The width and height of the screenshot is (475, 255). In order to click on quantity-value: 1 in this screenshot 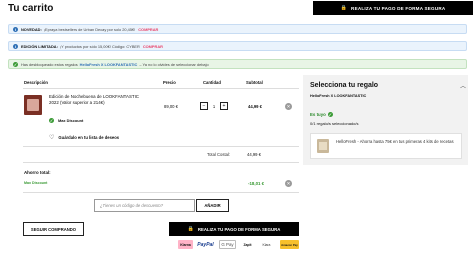, I will do `click(214, 106)`.